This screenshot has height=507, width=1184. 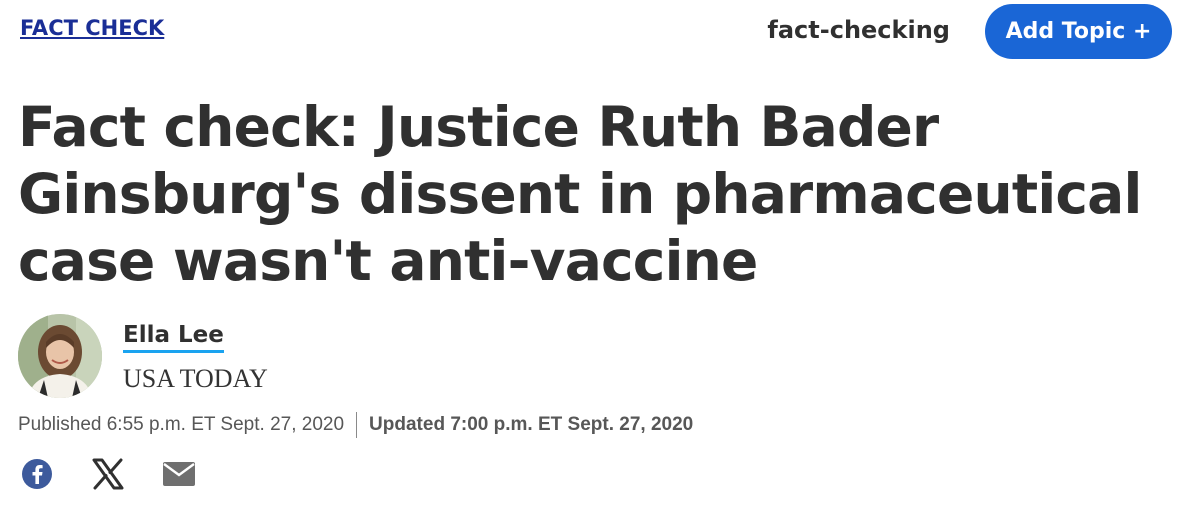 I want to click on facebook-share-button, so click(x=37, y=474).